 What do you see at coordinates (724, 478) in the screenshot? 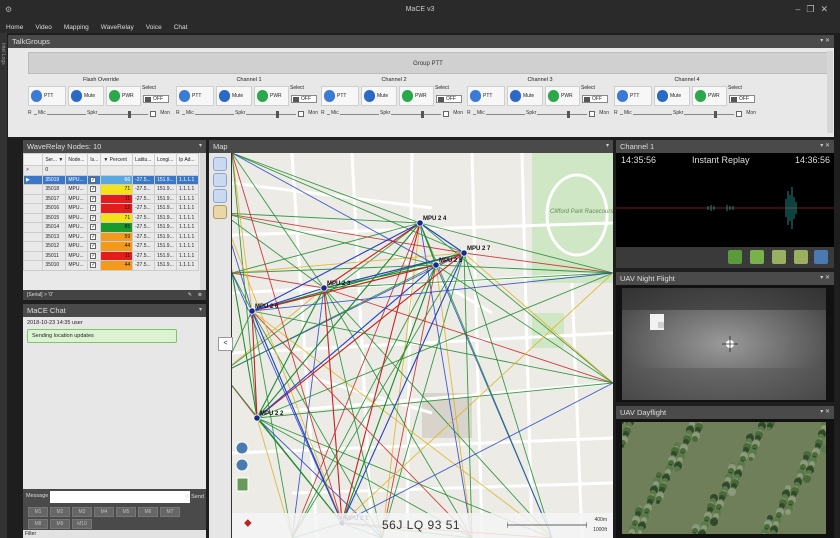
I see `uav-day-video` at bounding box center [724, 478].